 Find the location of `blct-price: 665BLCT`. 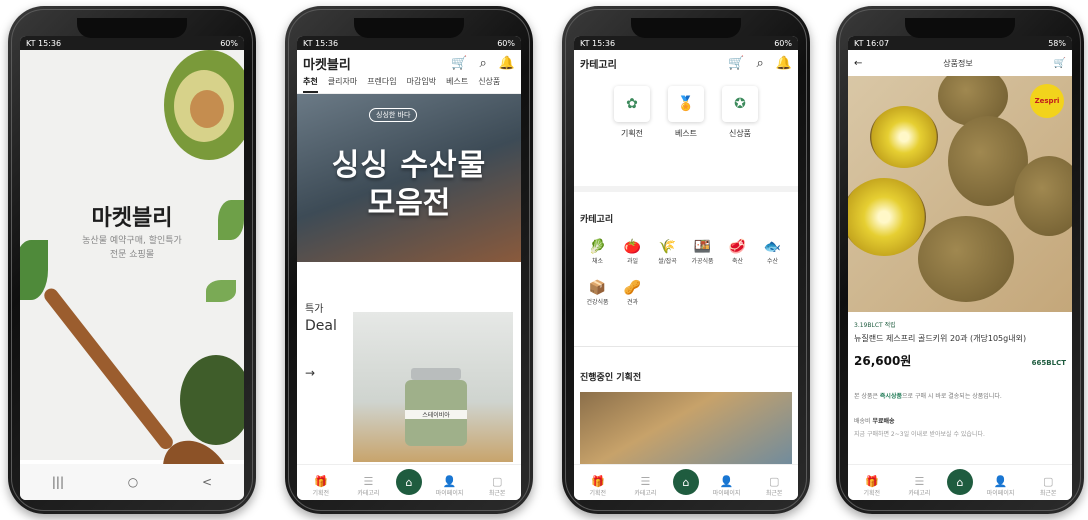

blct-price: 665BLCT is located at coordinates (1048, 363).